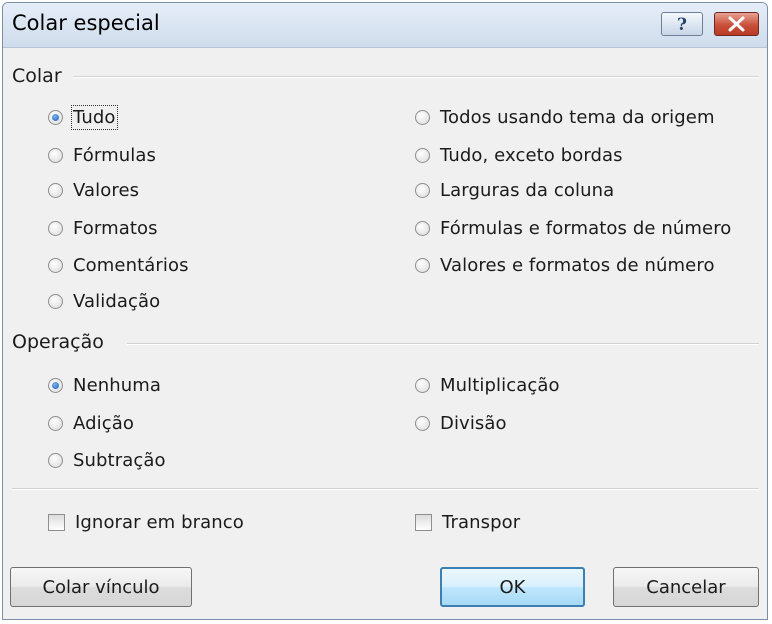 Image resolution: width=772 pixels, height=624 pixels. Describe the element at coordinates (443, 344) in the screenshot. I see `separator-operacao` at that location.